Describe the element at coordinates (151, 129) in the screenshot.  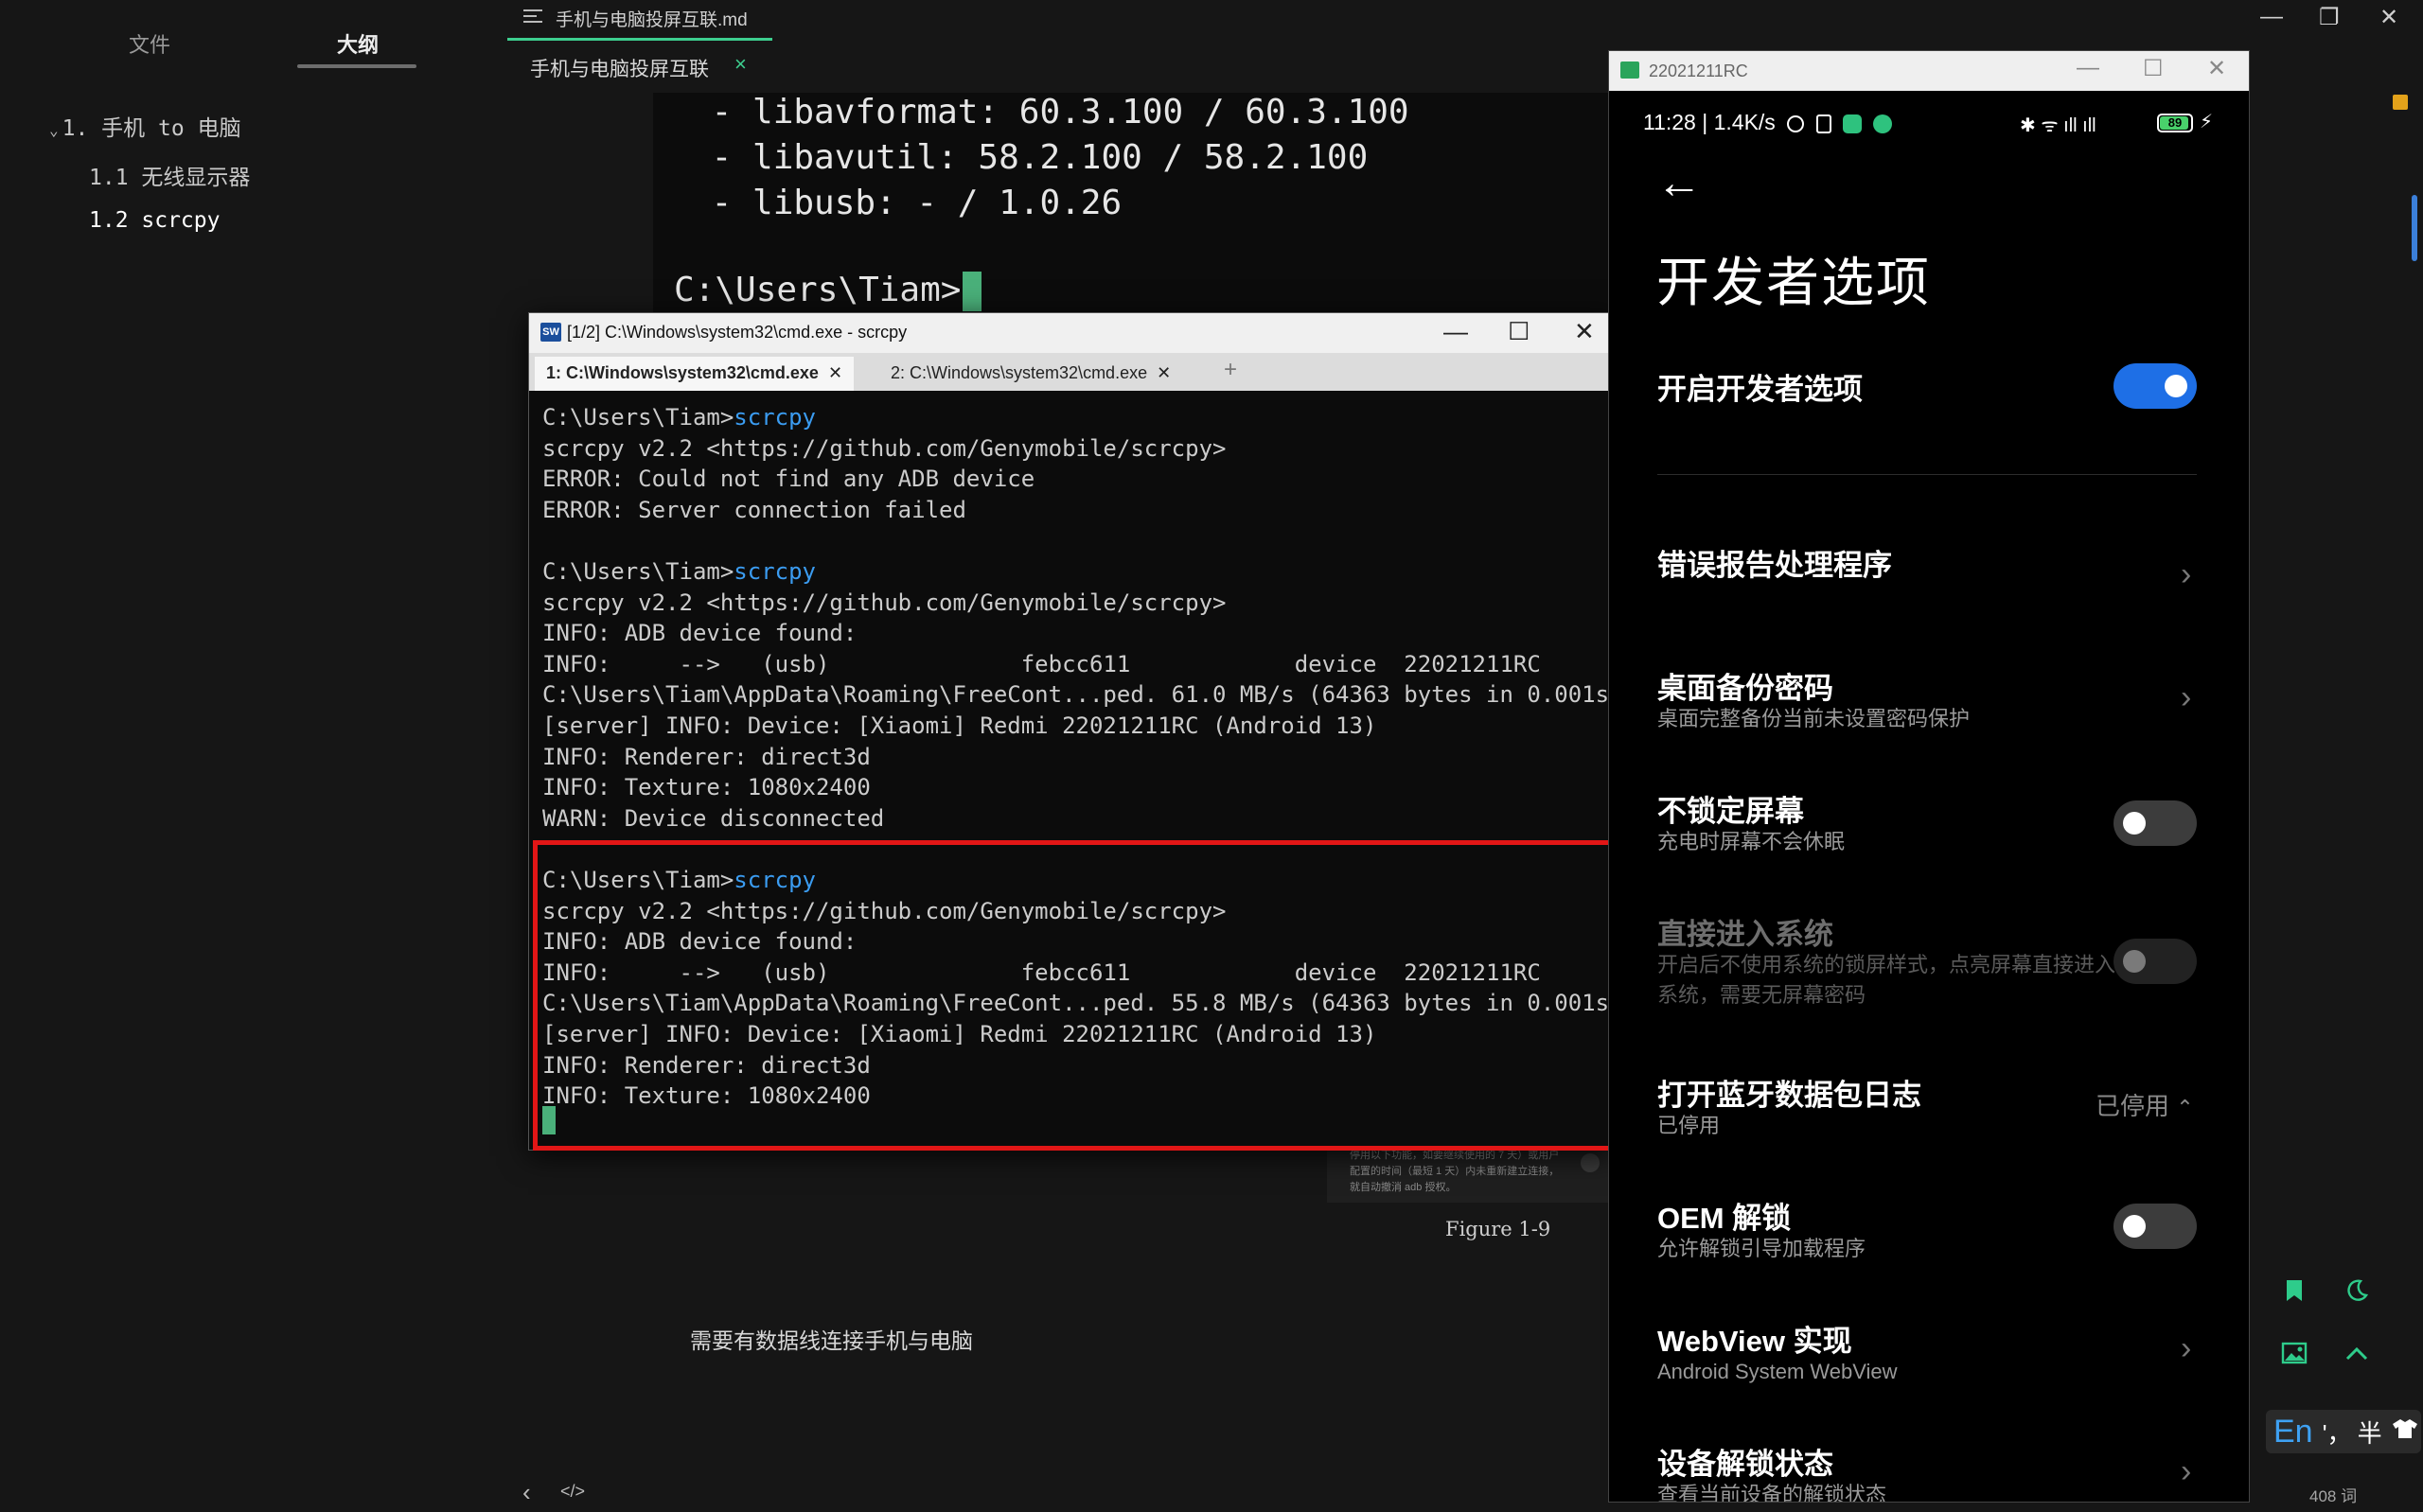
I see `outline-item-label: 1. 手机 to 电脑` at that location.